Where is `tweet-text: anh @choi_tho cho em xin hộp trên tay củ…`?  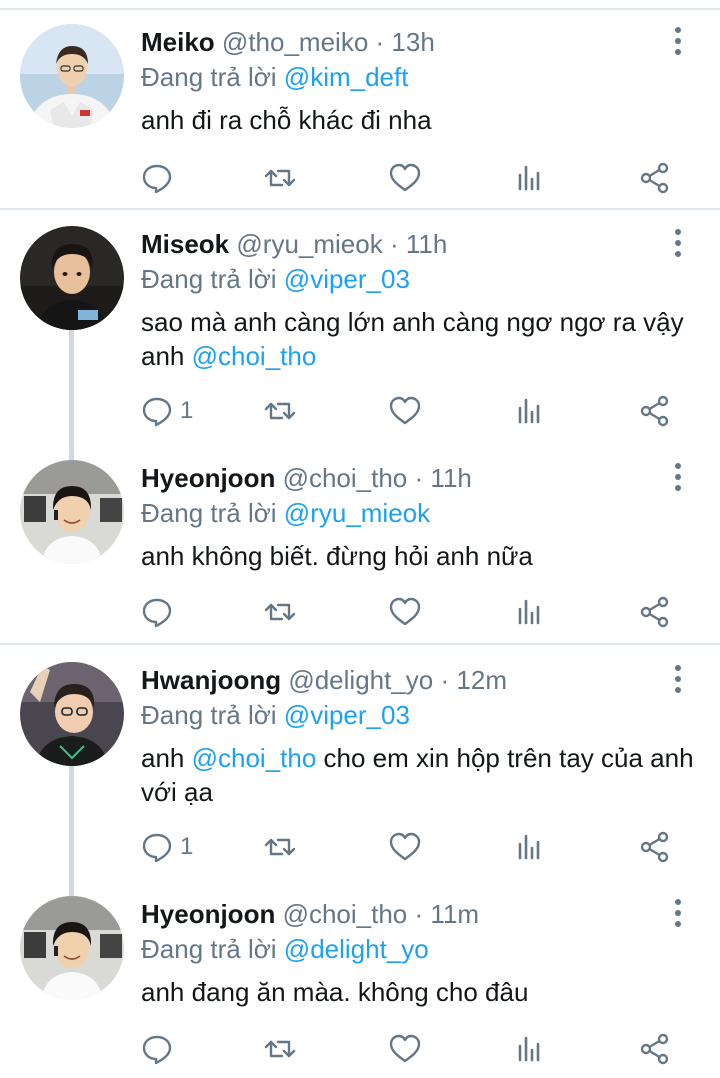
tweet-text: anh @choi_tho cho em xin hộp trên tay củ… is located at coordinates (421, 775).